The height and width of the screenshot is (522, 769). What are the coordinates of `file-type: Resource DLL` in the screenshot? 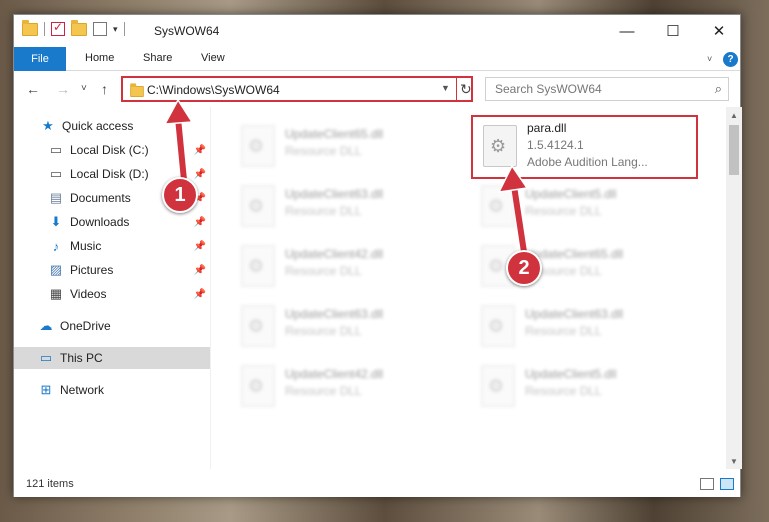 It's located at (323, 211).